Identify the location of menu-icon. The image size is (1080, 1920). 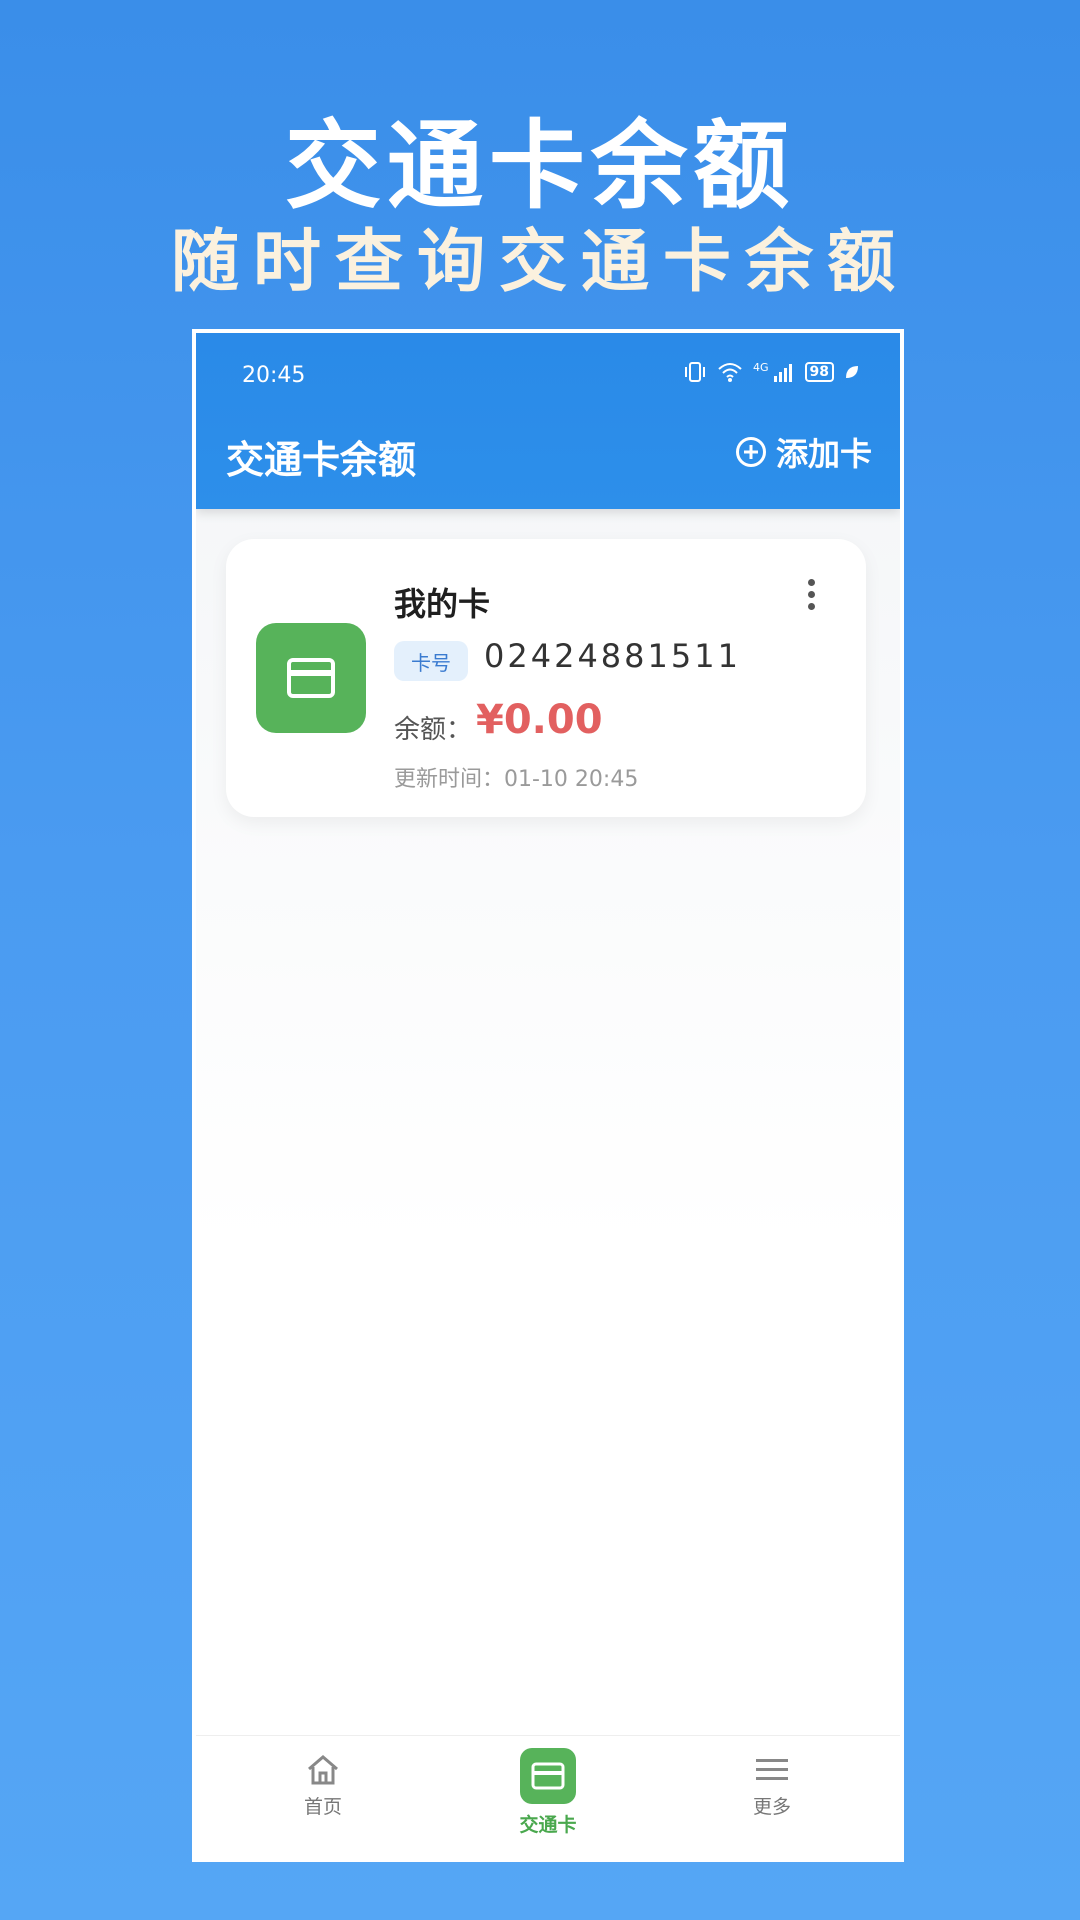
(772, 1769).